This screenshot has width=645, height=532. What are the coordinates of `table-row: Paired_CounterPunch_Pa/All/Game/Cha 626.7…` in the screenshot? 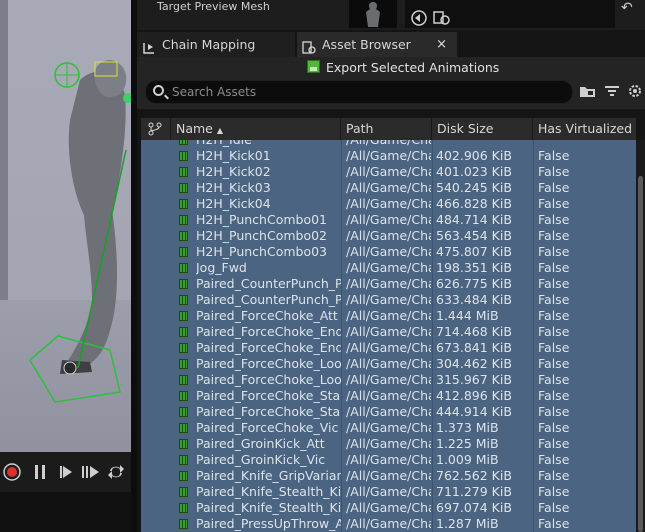 It's located at (388, 284).